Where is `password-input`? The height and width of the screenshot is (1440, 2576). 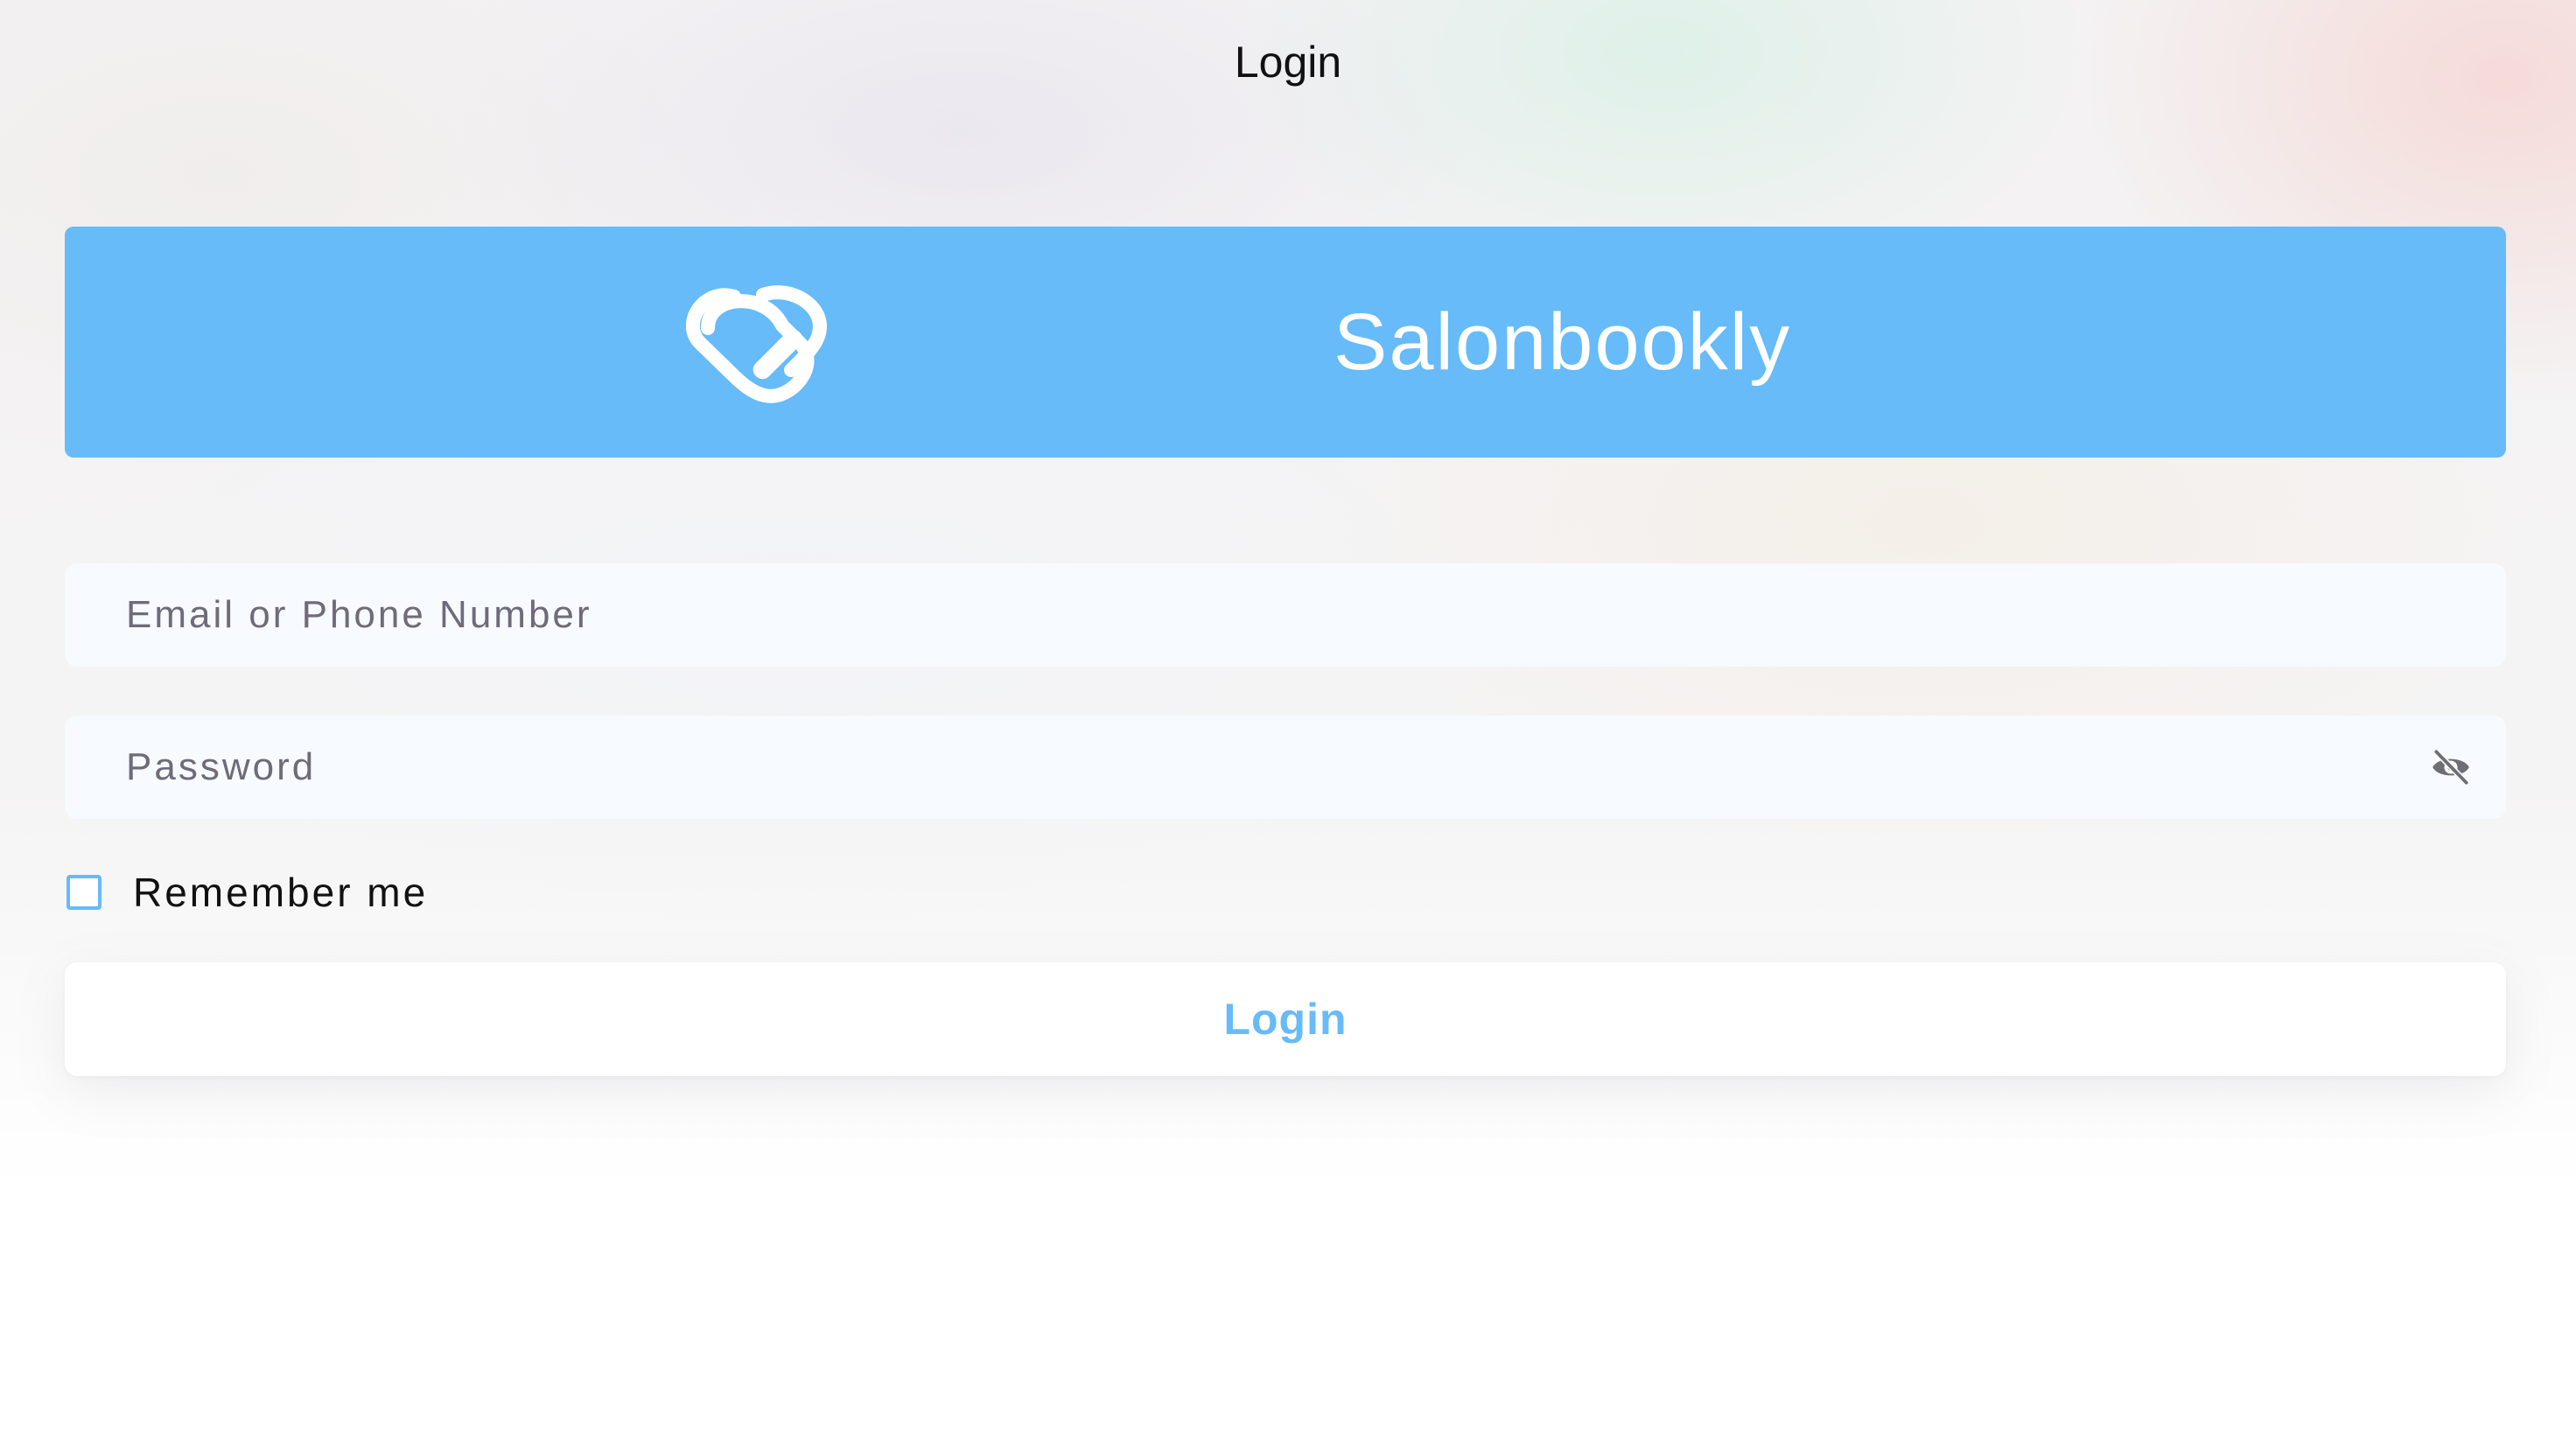 password-input is located at coordinates (1285, 767).